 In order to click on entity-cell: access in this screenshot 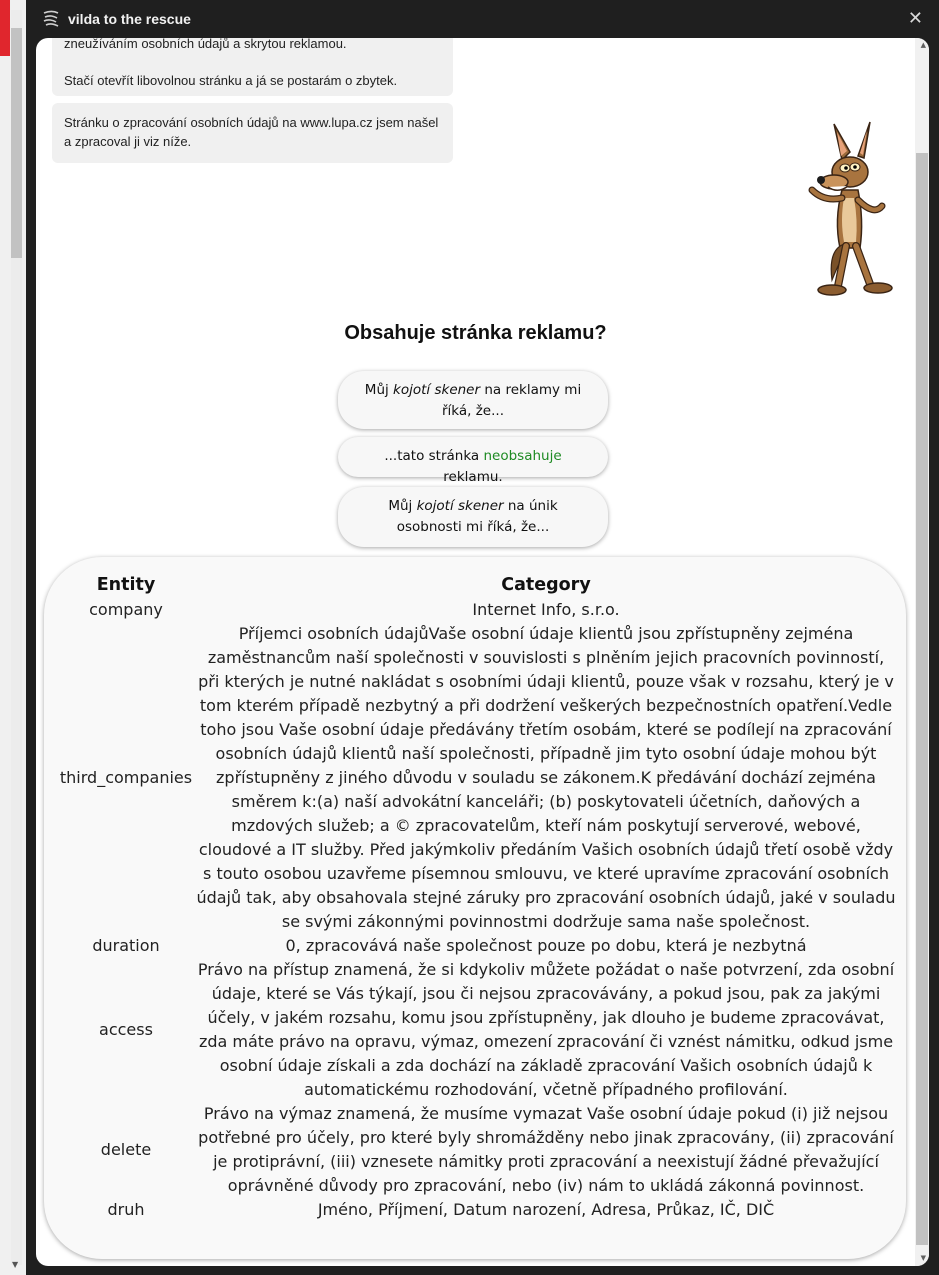, I will do `click(126, 1029)`.